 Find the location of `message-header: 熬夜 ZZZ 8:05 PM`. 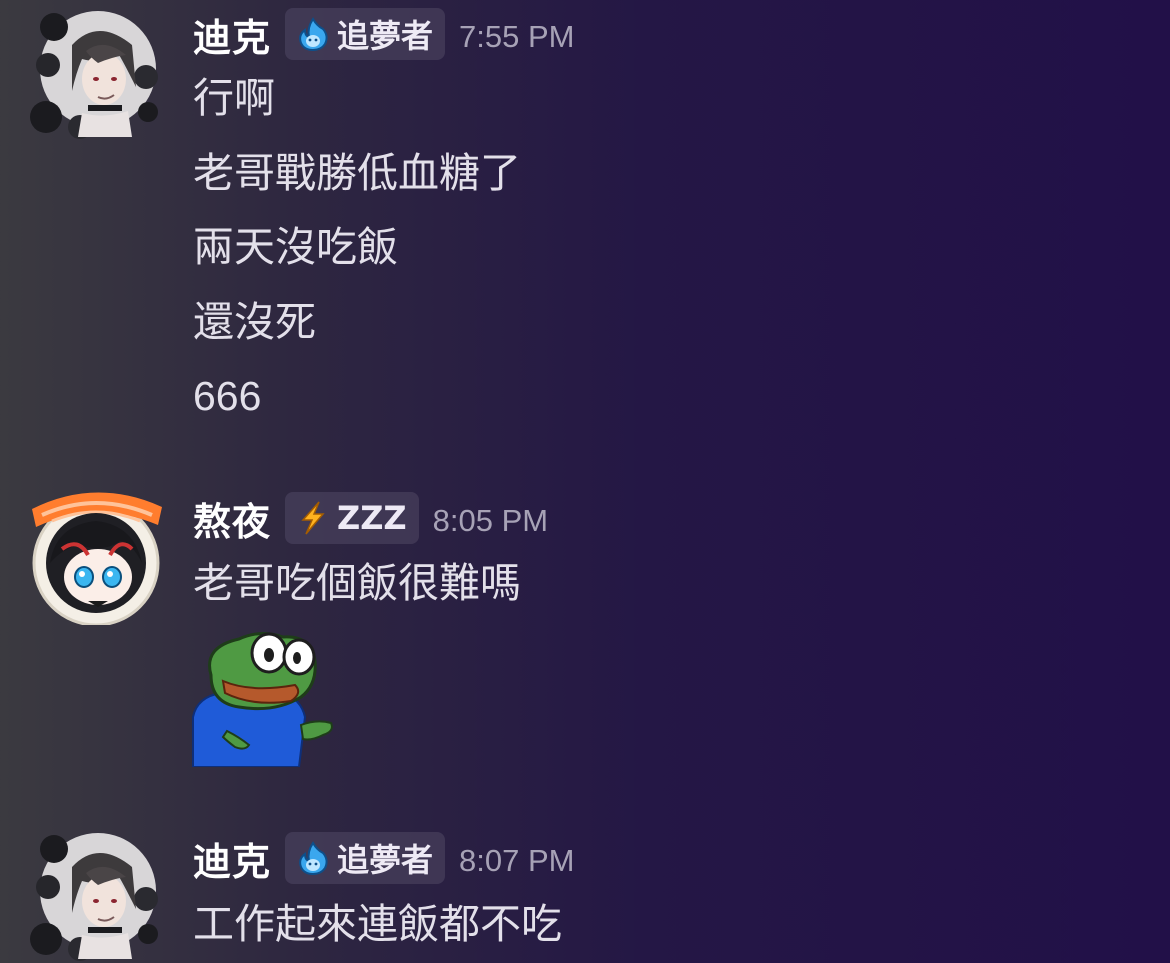

message-header: 熬夜 ZZZ 8:05 PM is located at coordinates (370, 518).